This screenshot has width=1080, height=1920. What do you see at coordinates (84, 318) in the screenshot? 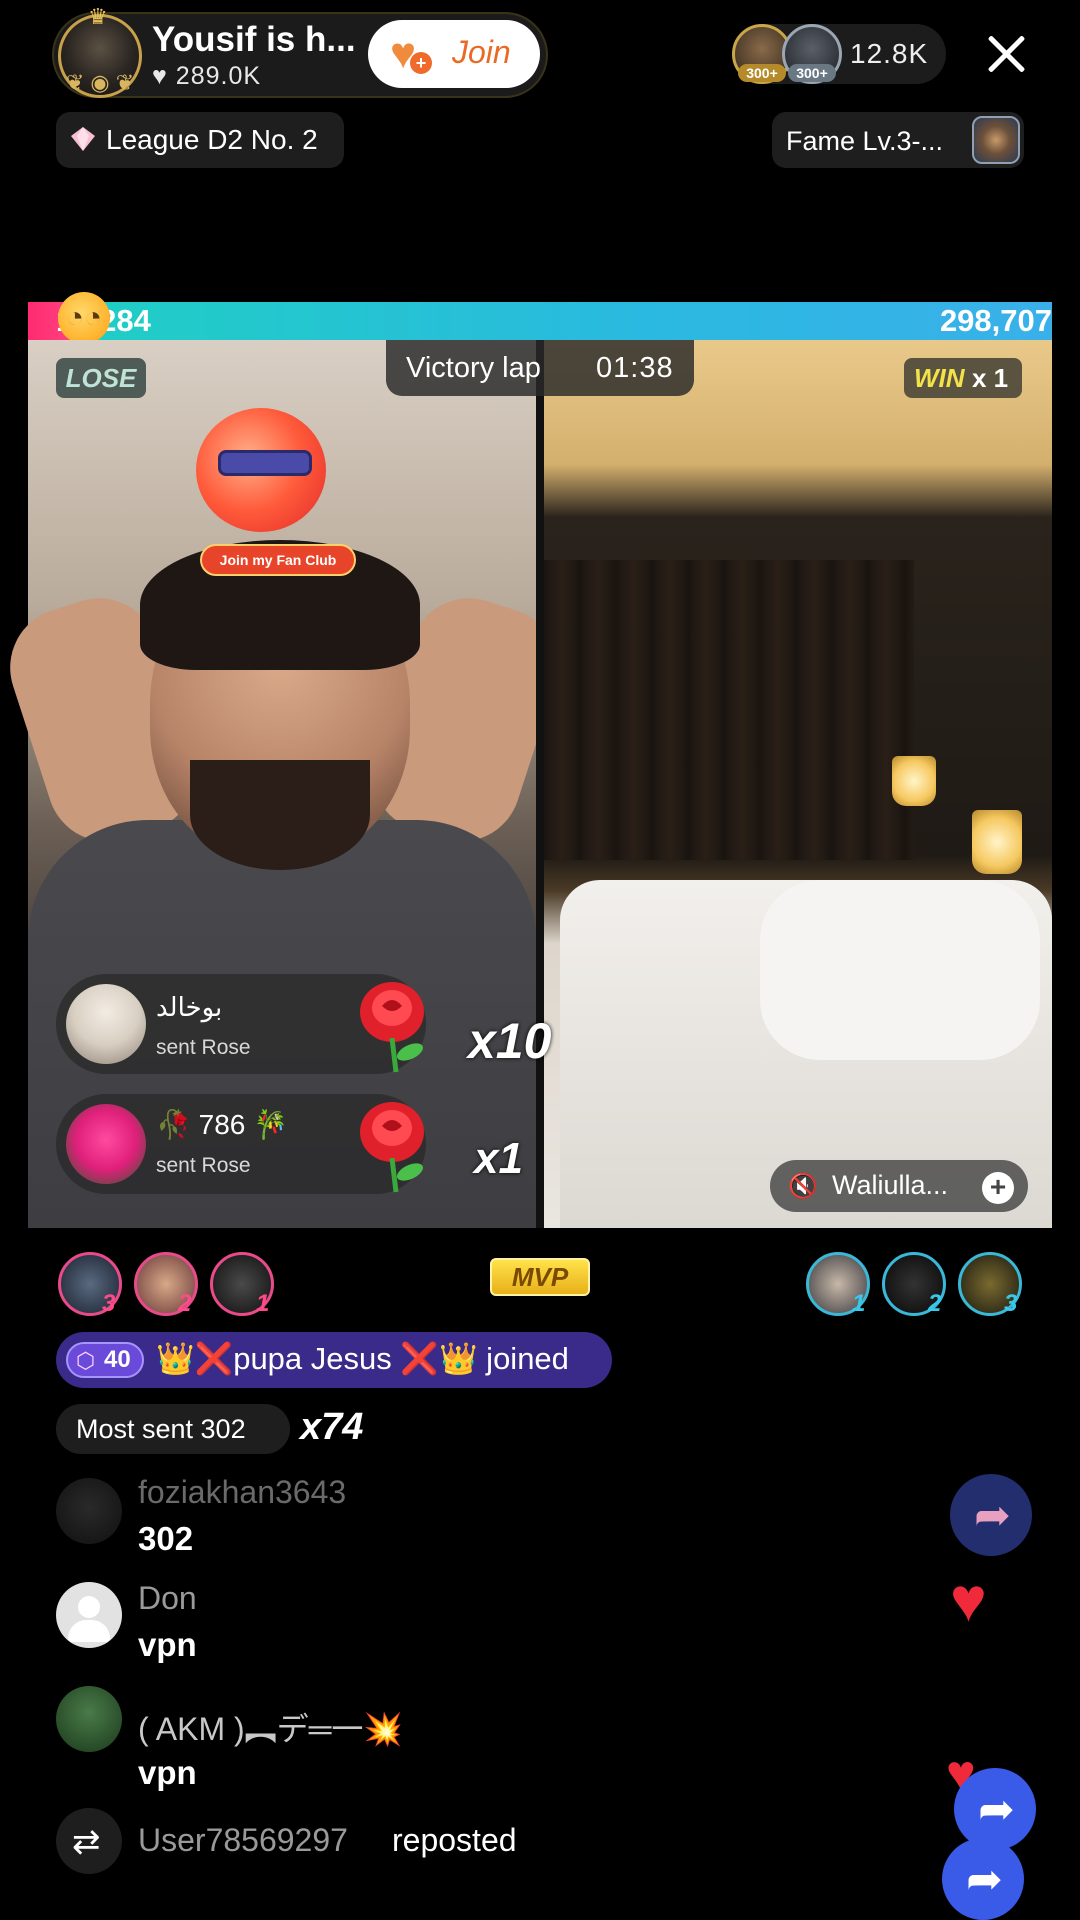
I see `pleading-face-icon: ◔◔` at bounding box center [84, 318].